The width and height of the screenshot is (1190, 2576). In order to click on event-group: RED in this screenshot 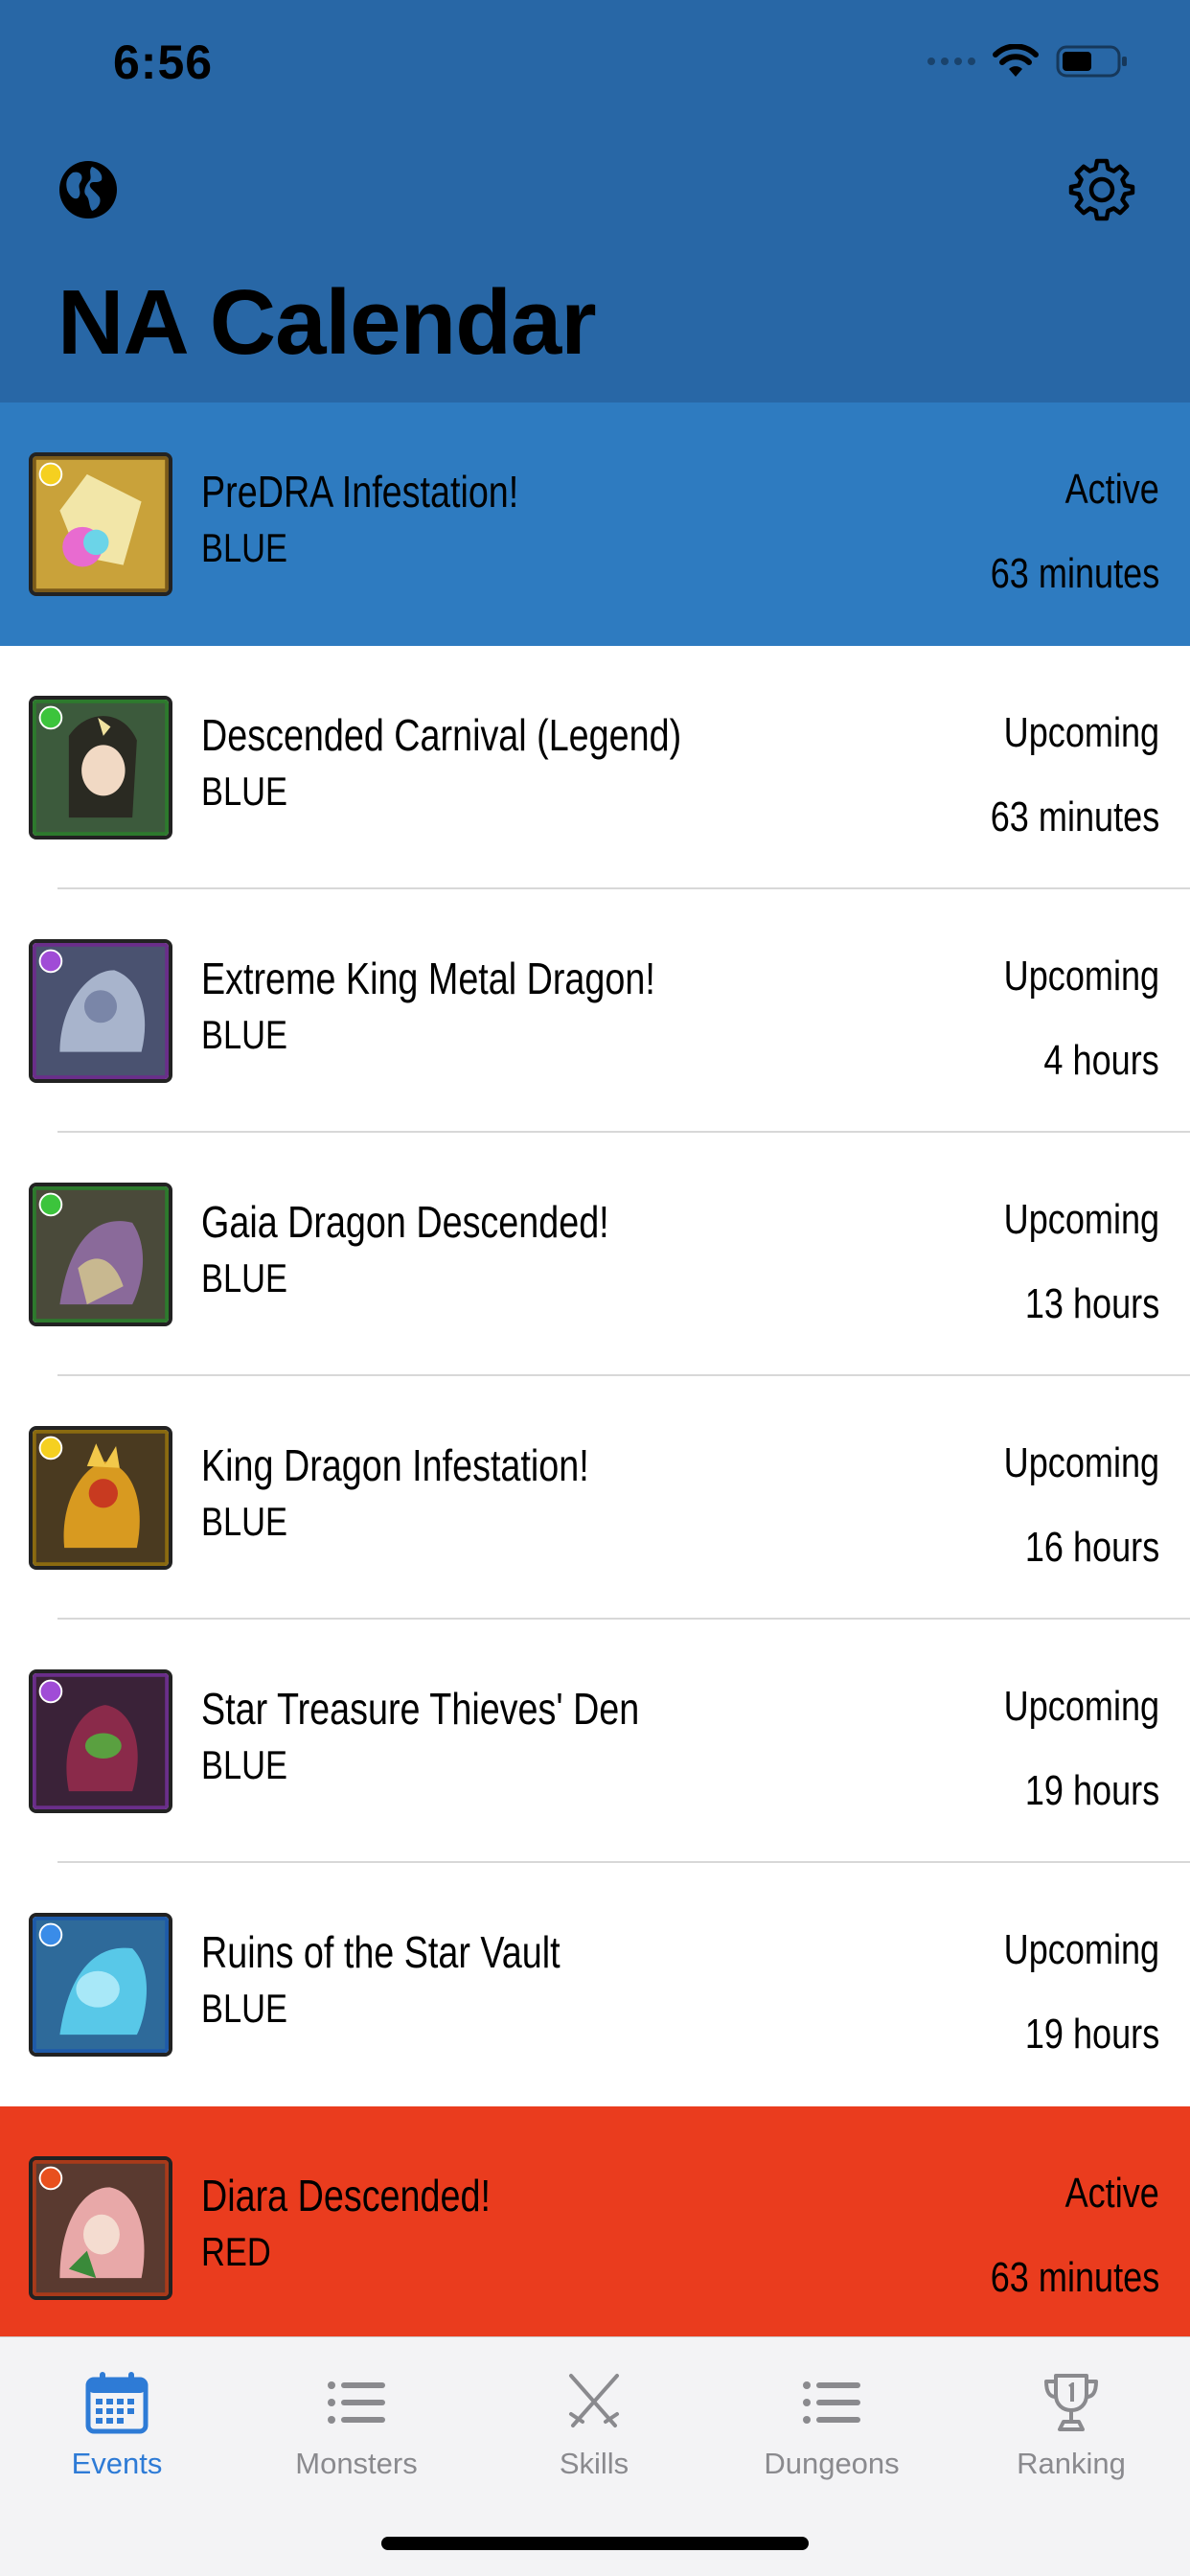, I will do `click(236, 2251)`.